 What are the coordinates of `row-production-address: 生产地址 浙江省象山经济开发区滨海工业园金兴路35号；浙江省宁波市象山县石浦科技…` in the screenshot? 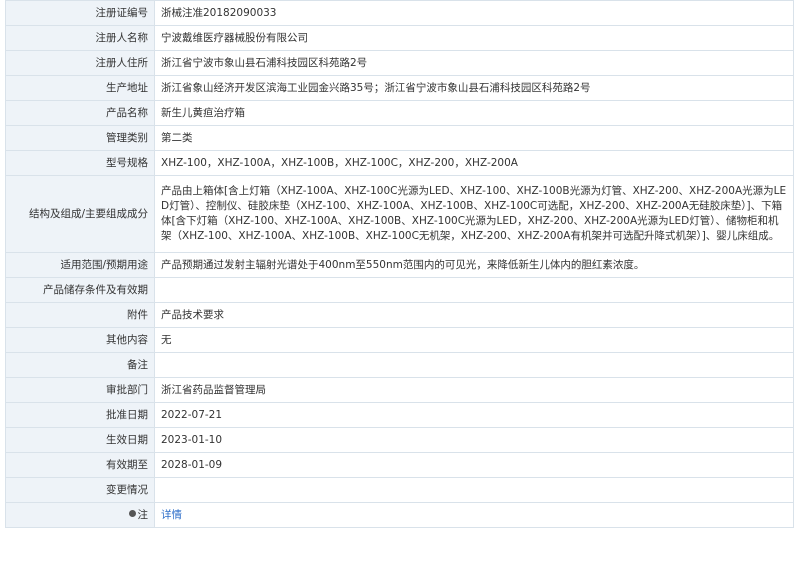 It's located at (399, 88).